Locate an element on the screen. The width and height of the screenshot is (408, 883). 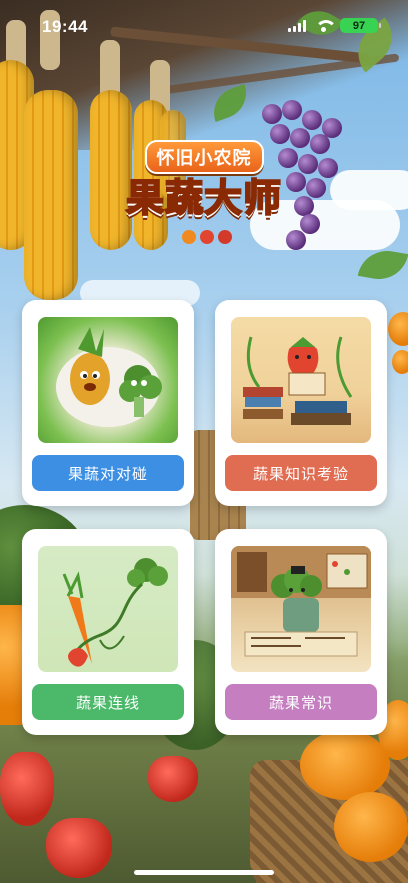
home-indicator is located at coordinates (204, 872).